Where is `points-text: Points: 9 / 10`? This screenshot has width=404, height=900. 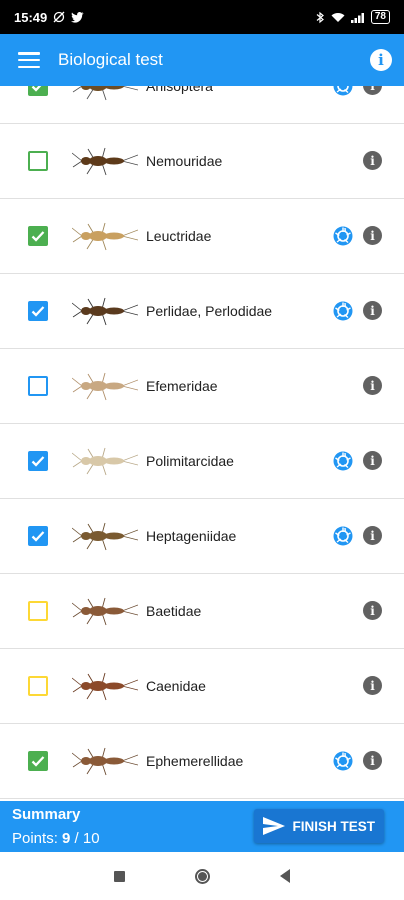 points-text: Points: 9 / 10 is located at coordinates (56, 838).